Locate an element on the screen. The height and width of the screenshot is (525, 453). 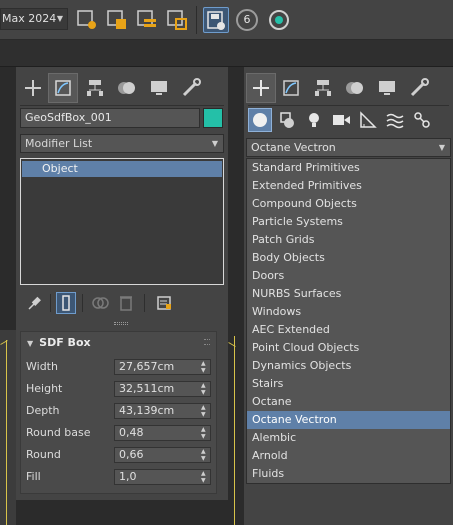
panel-resize-grip is located at coordinates (121, 323).